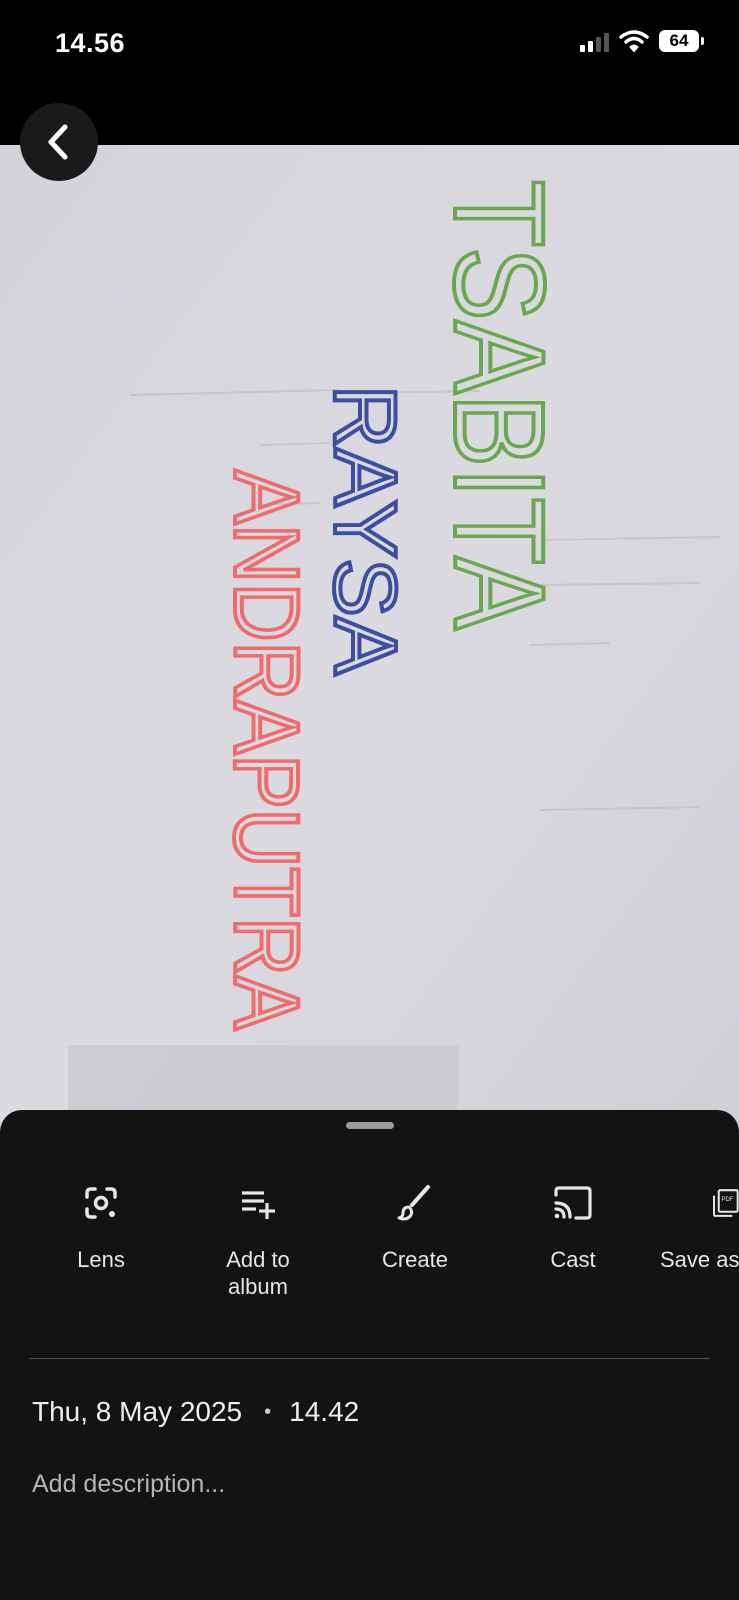 This screenshot has width=739, height=1600. Describe the element at coordinates (324, 1411) in the screenshot. I see `photo-time: 14.42` at that location.